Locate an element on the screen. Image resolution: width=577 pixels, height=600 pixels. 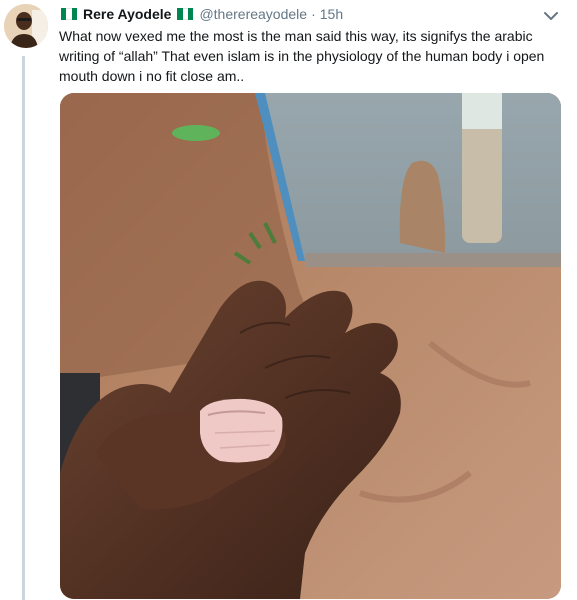
avatar is located at coordinates (26, 26).